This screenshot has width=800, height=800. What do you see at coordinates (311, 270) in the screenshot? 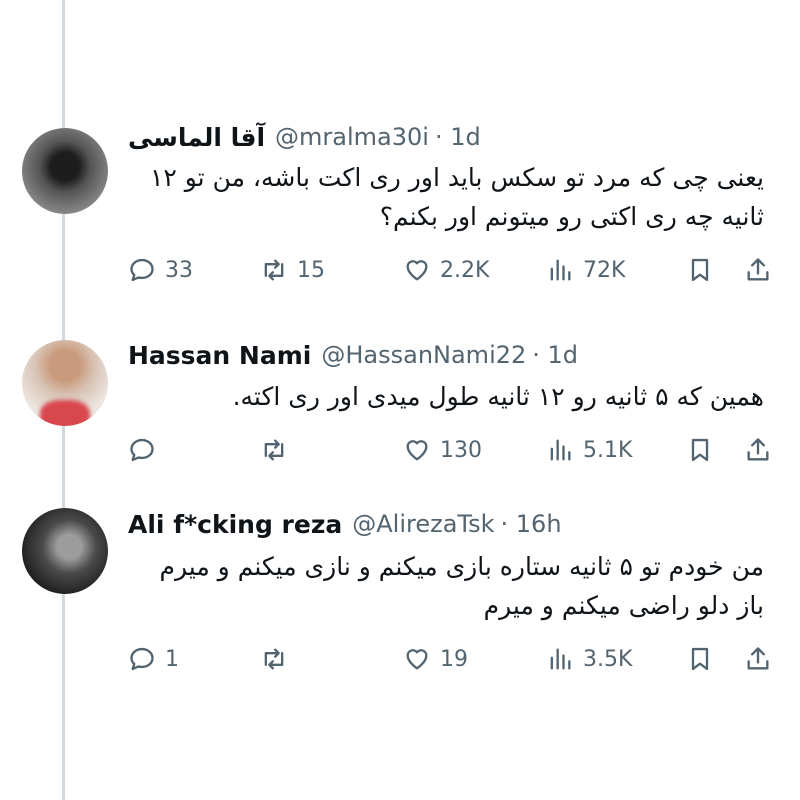
I see `retweet-count: 15` at bounding box center [311, 270].